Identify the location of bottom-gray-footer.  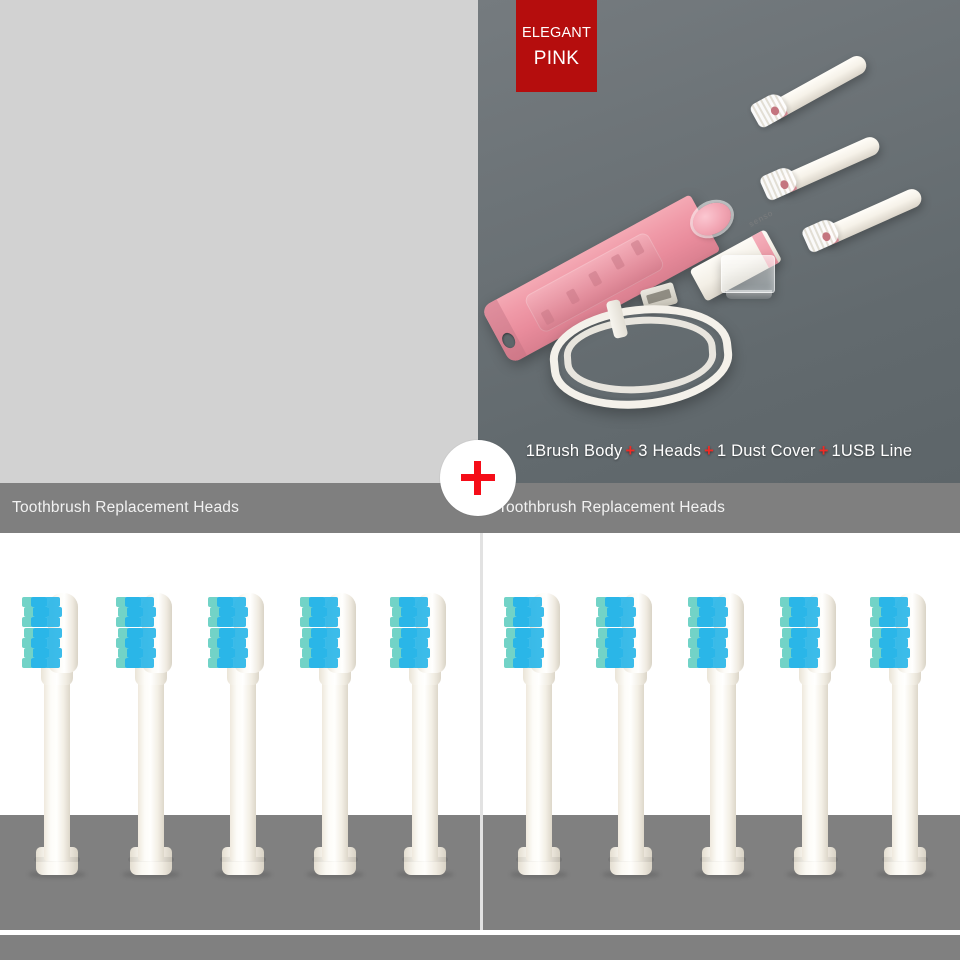
(480, 947).